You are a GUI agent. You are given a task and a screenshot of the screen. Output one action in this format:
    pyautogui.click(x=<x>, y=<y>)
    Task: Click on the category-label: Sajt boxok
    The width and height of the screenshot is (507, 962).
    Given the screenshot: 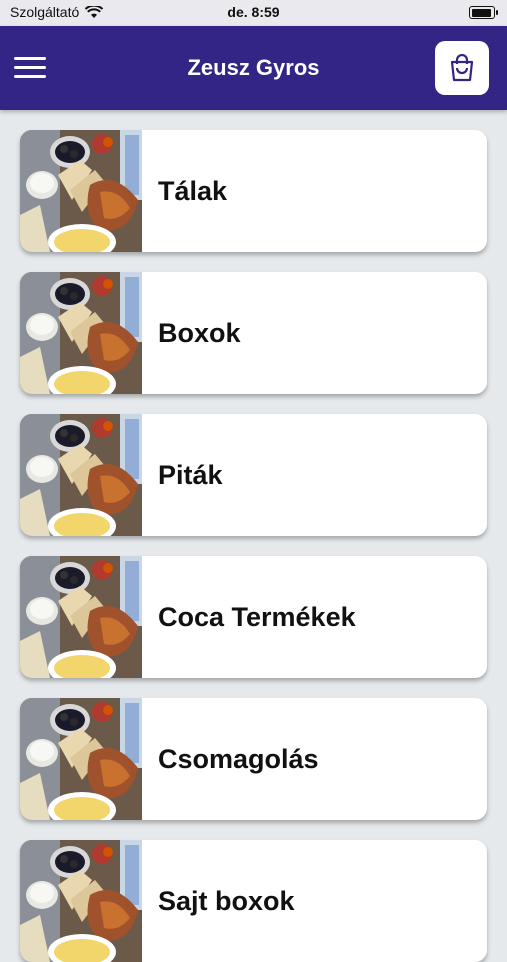 What is the action you would take?
    pyautogui.click(x=226, y=901)
    